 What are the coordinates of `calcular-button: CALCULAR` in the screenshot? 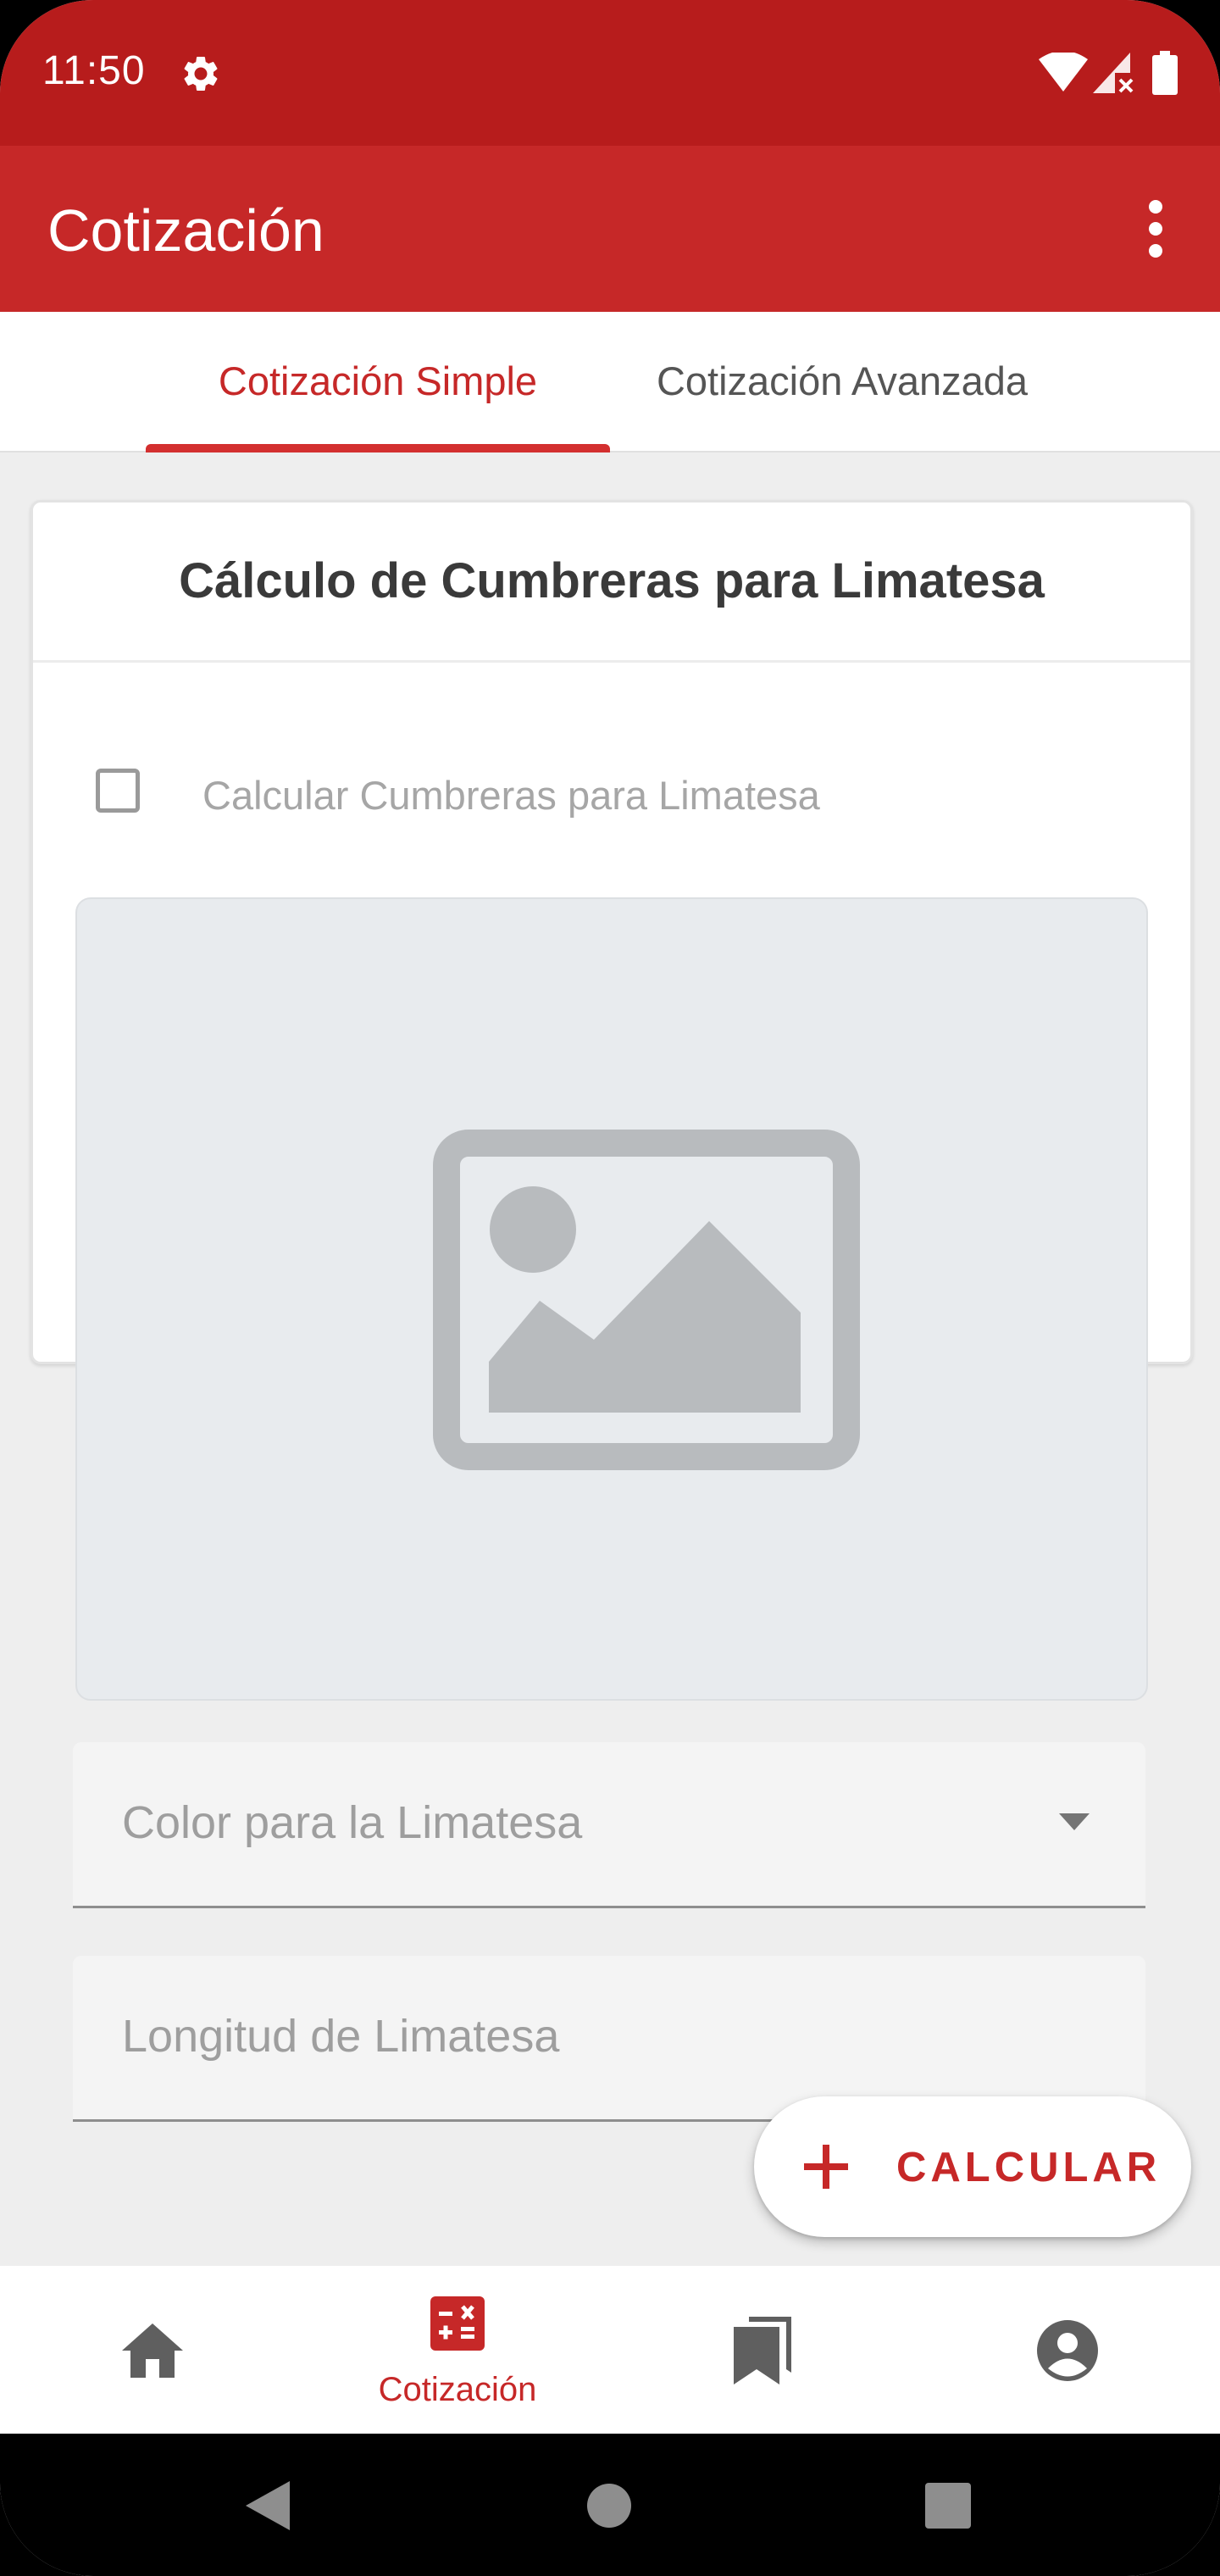 It's located at (972, 2166).